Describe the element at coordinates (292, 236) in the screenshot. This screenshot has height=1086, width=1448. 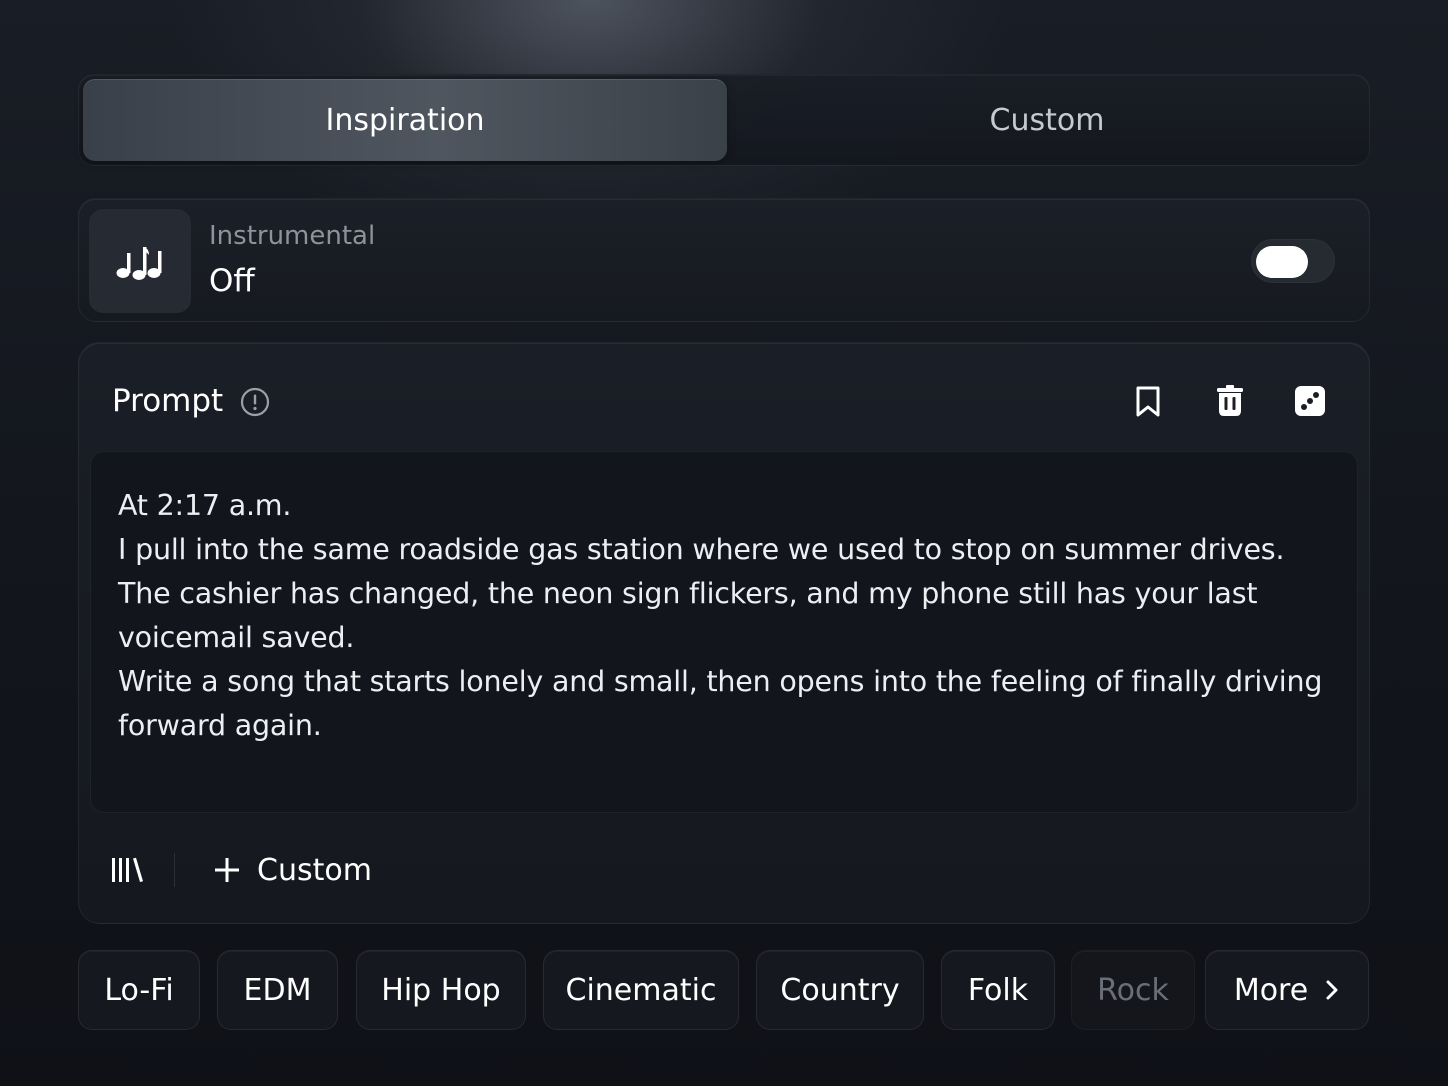
I see `instrumental-label: Instrumental` at that location.